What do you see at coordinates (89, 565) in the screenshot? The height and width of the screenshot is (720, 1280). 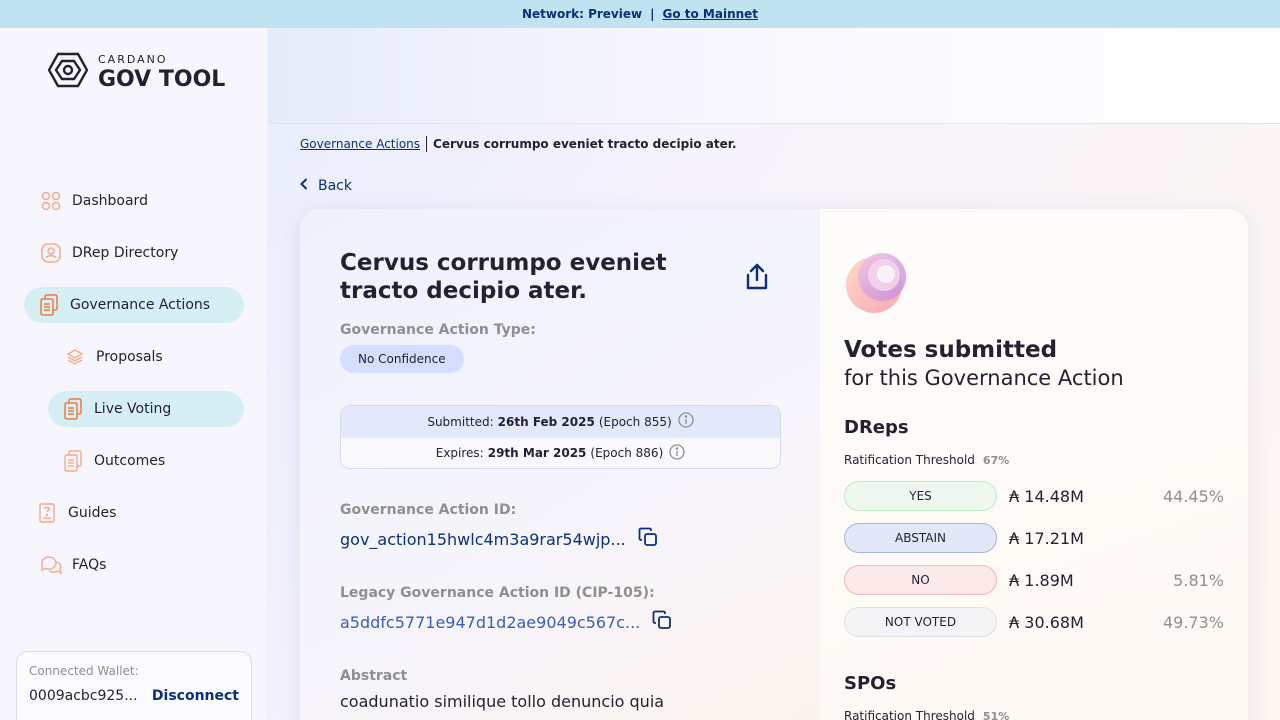 I see `sidebar-item-label: FAQs` at bounding box center [89, 565].